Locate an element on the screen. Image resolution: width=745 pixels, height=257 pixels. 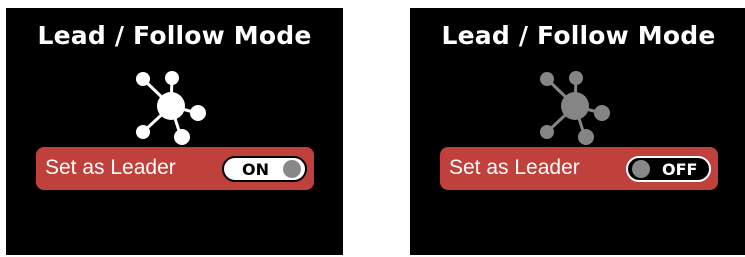
leader-toggle-switch: OFF is located at coordinates (668, 169).